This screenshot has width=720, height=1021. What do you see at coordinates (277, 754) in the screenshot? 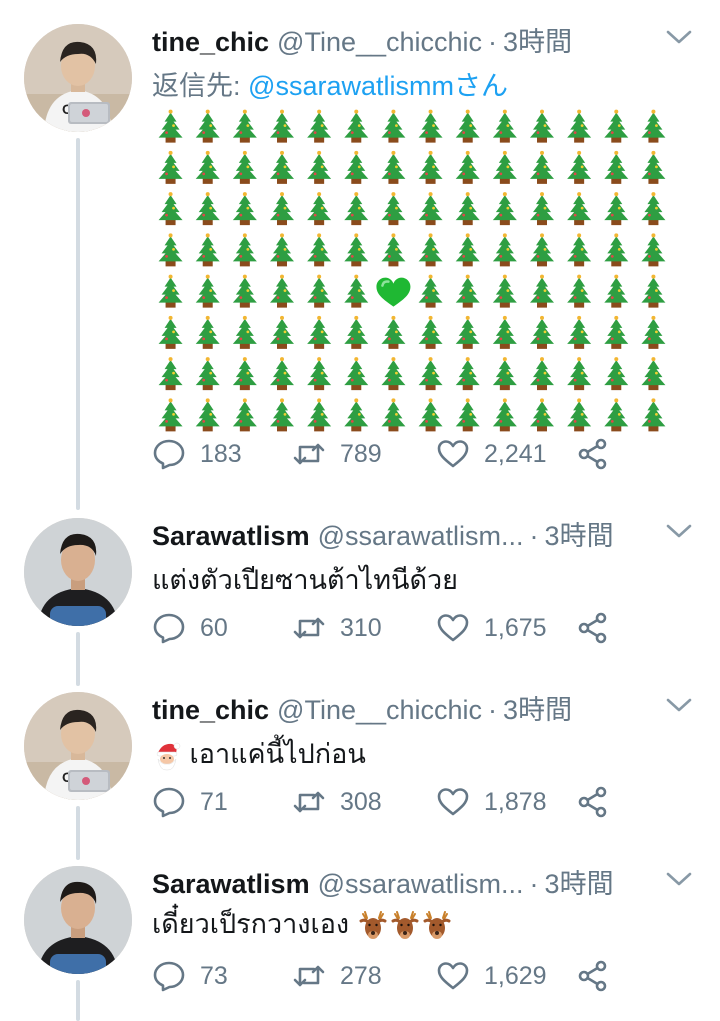
I see `tweet-text: เอาแค่นี้ไปก่อน` at bounding box center [277, 754].